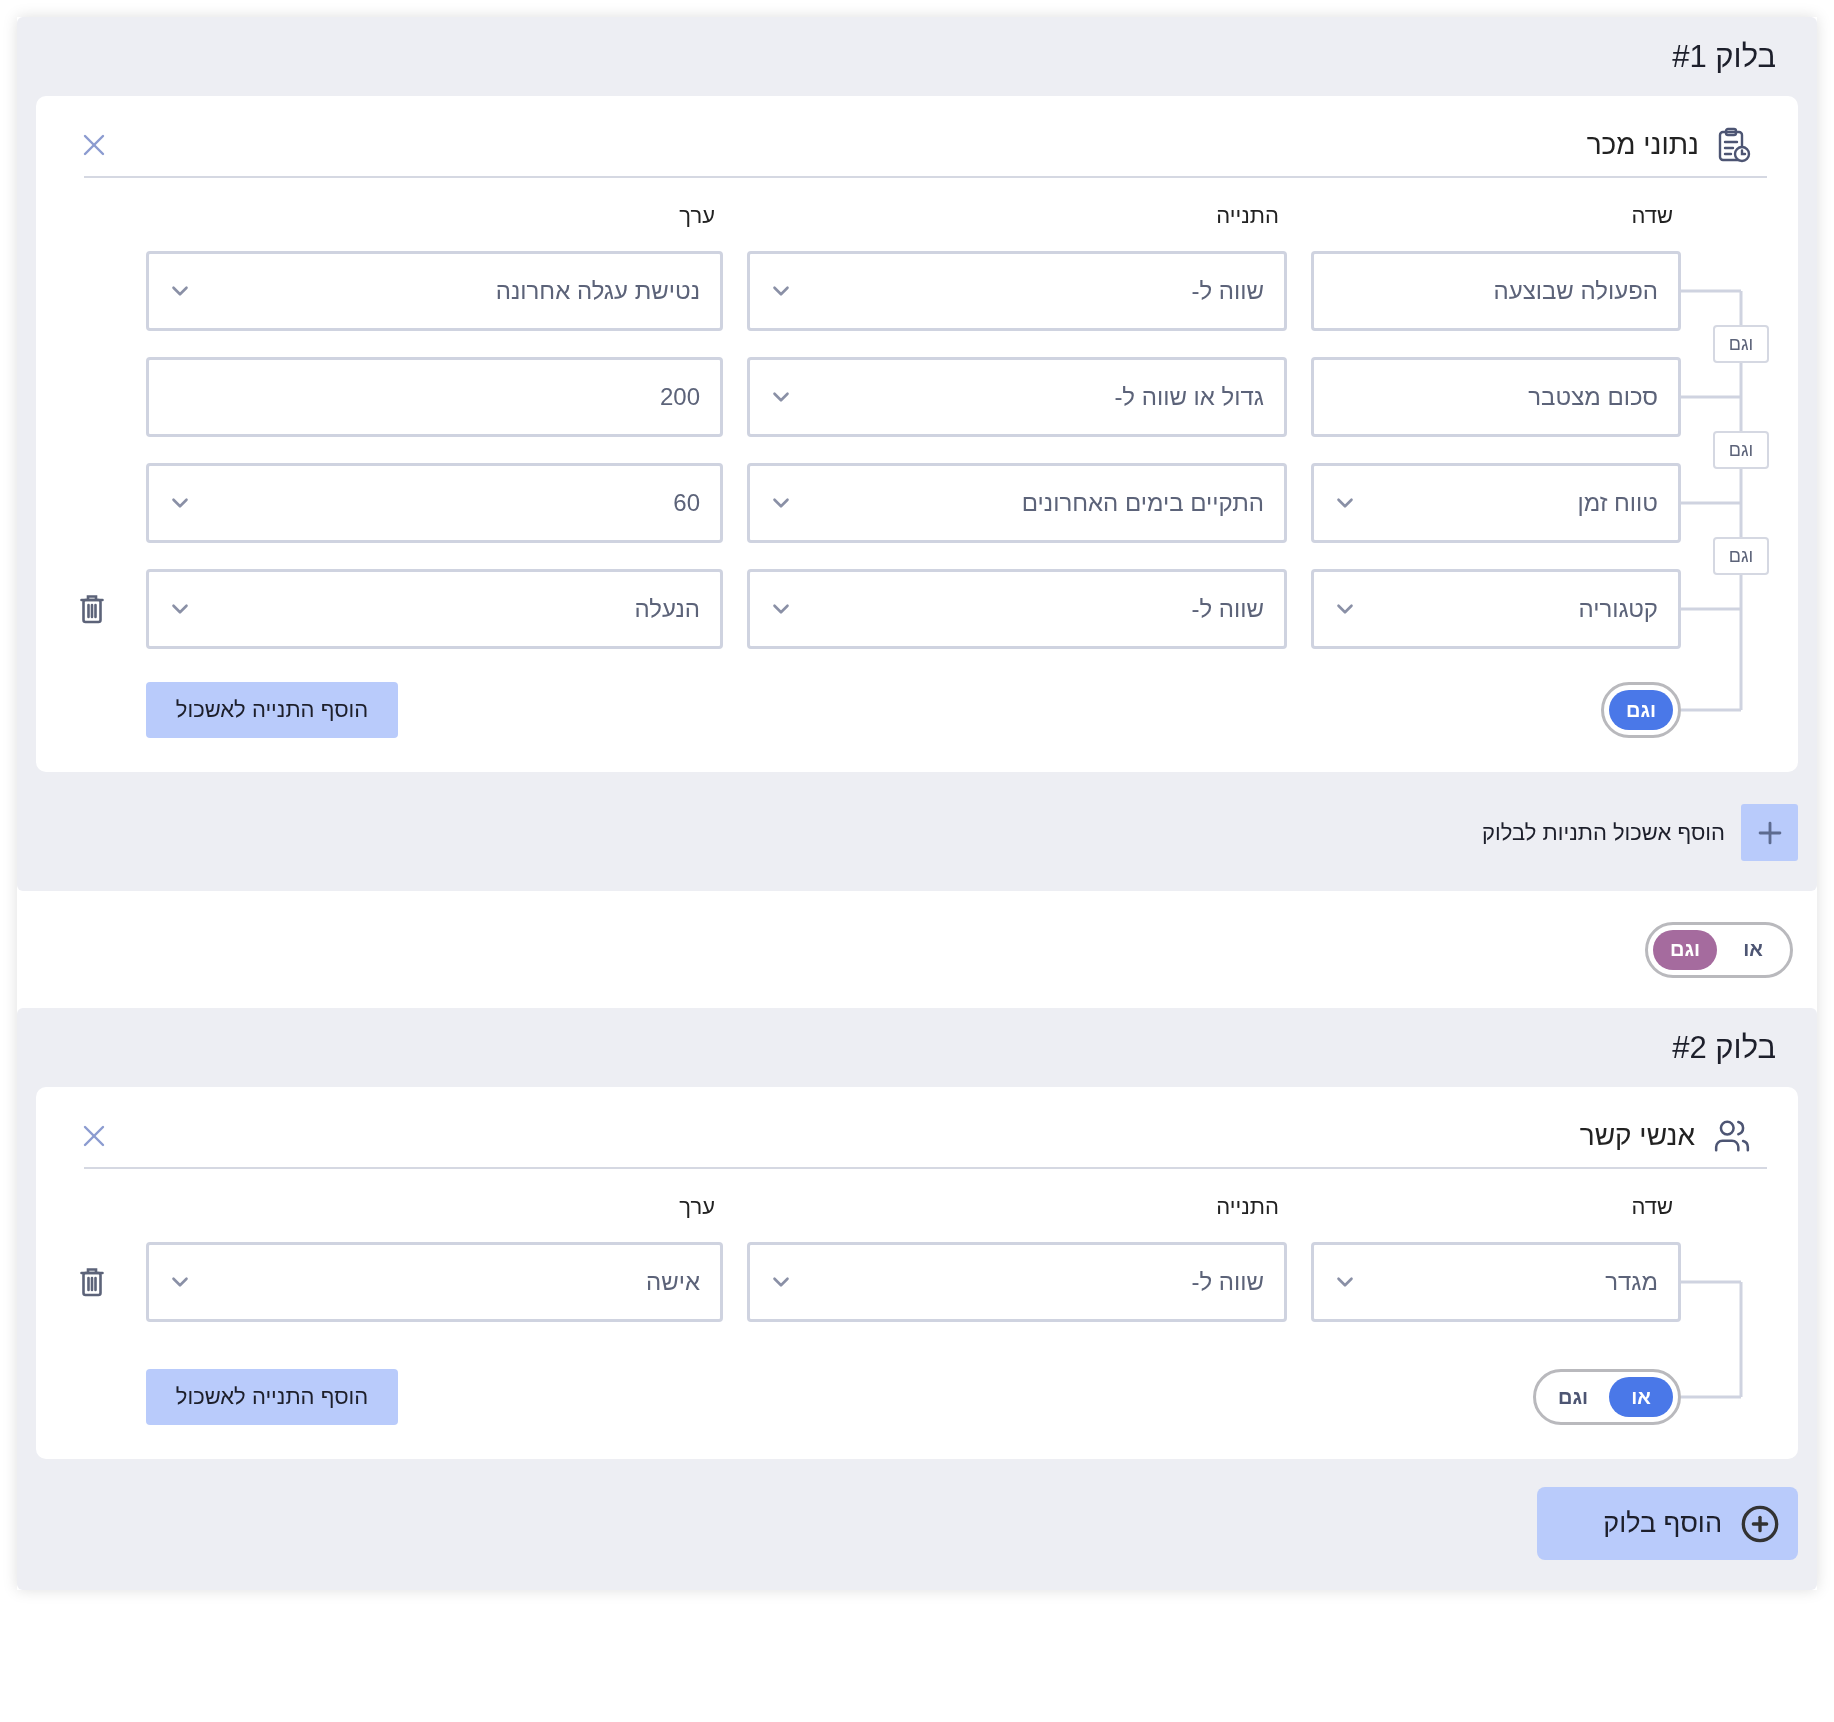 The image size is (1834, 1722). I want to click on select-field: התקיים בימים האחרונים, so click(1017, 503).